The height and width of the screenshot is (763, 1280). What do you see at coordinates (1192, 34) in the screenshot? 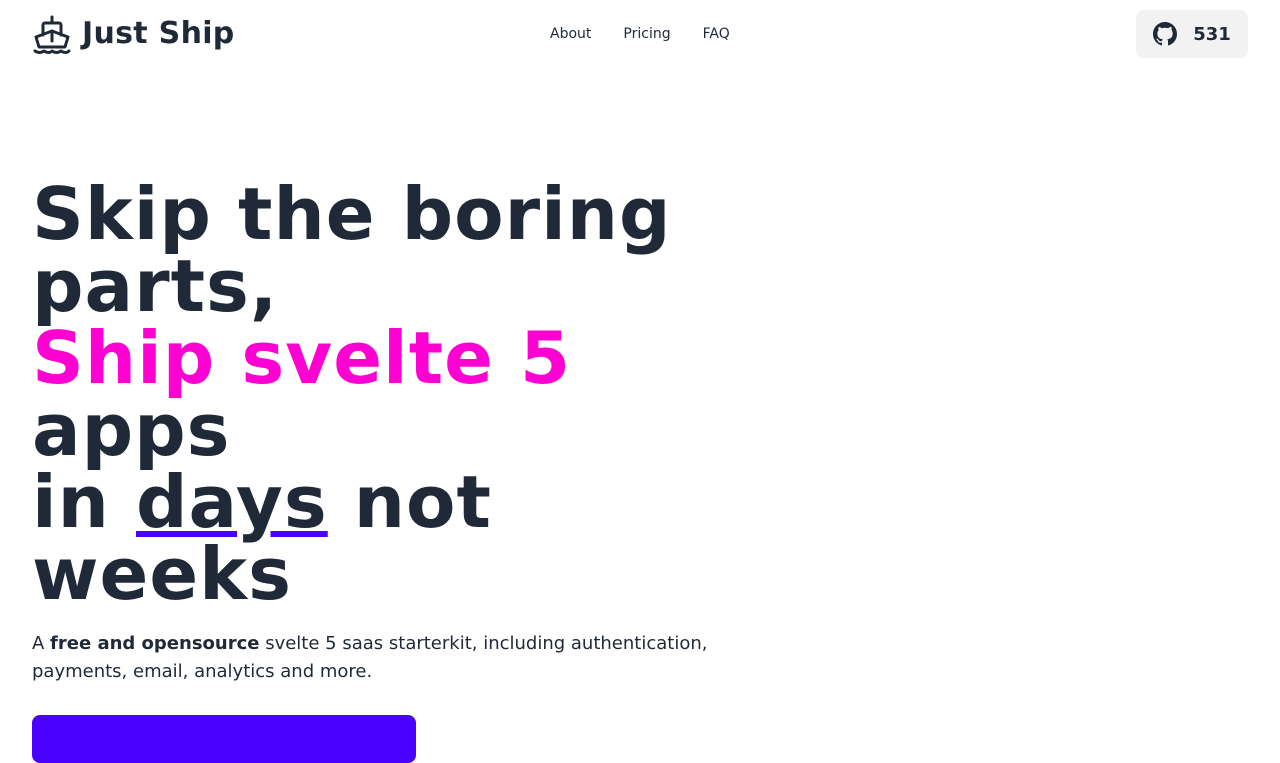
I see `github-stars-button: 531` at bounding box center [1192, 34].